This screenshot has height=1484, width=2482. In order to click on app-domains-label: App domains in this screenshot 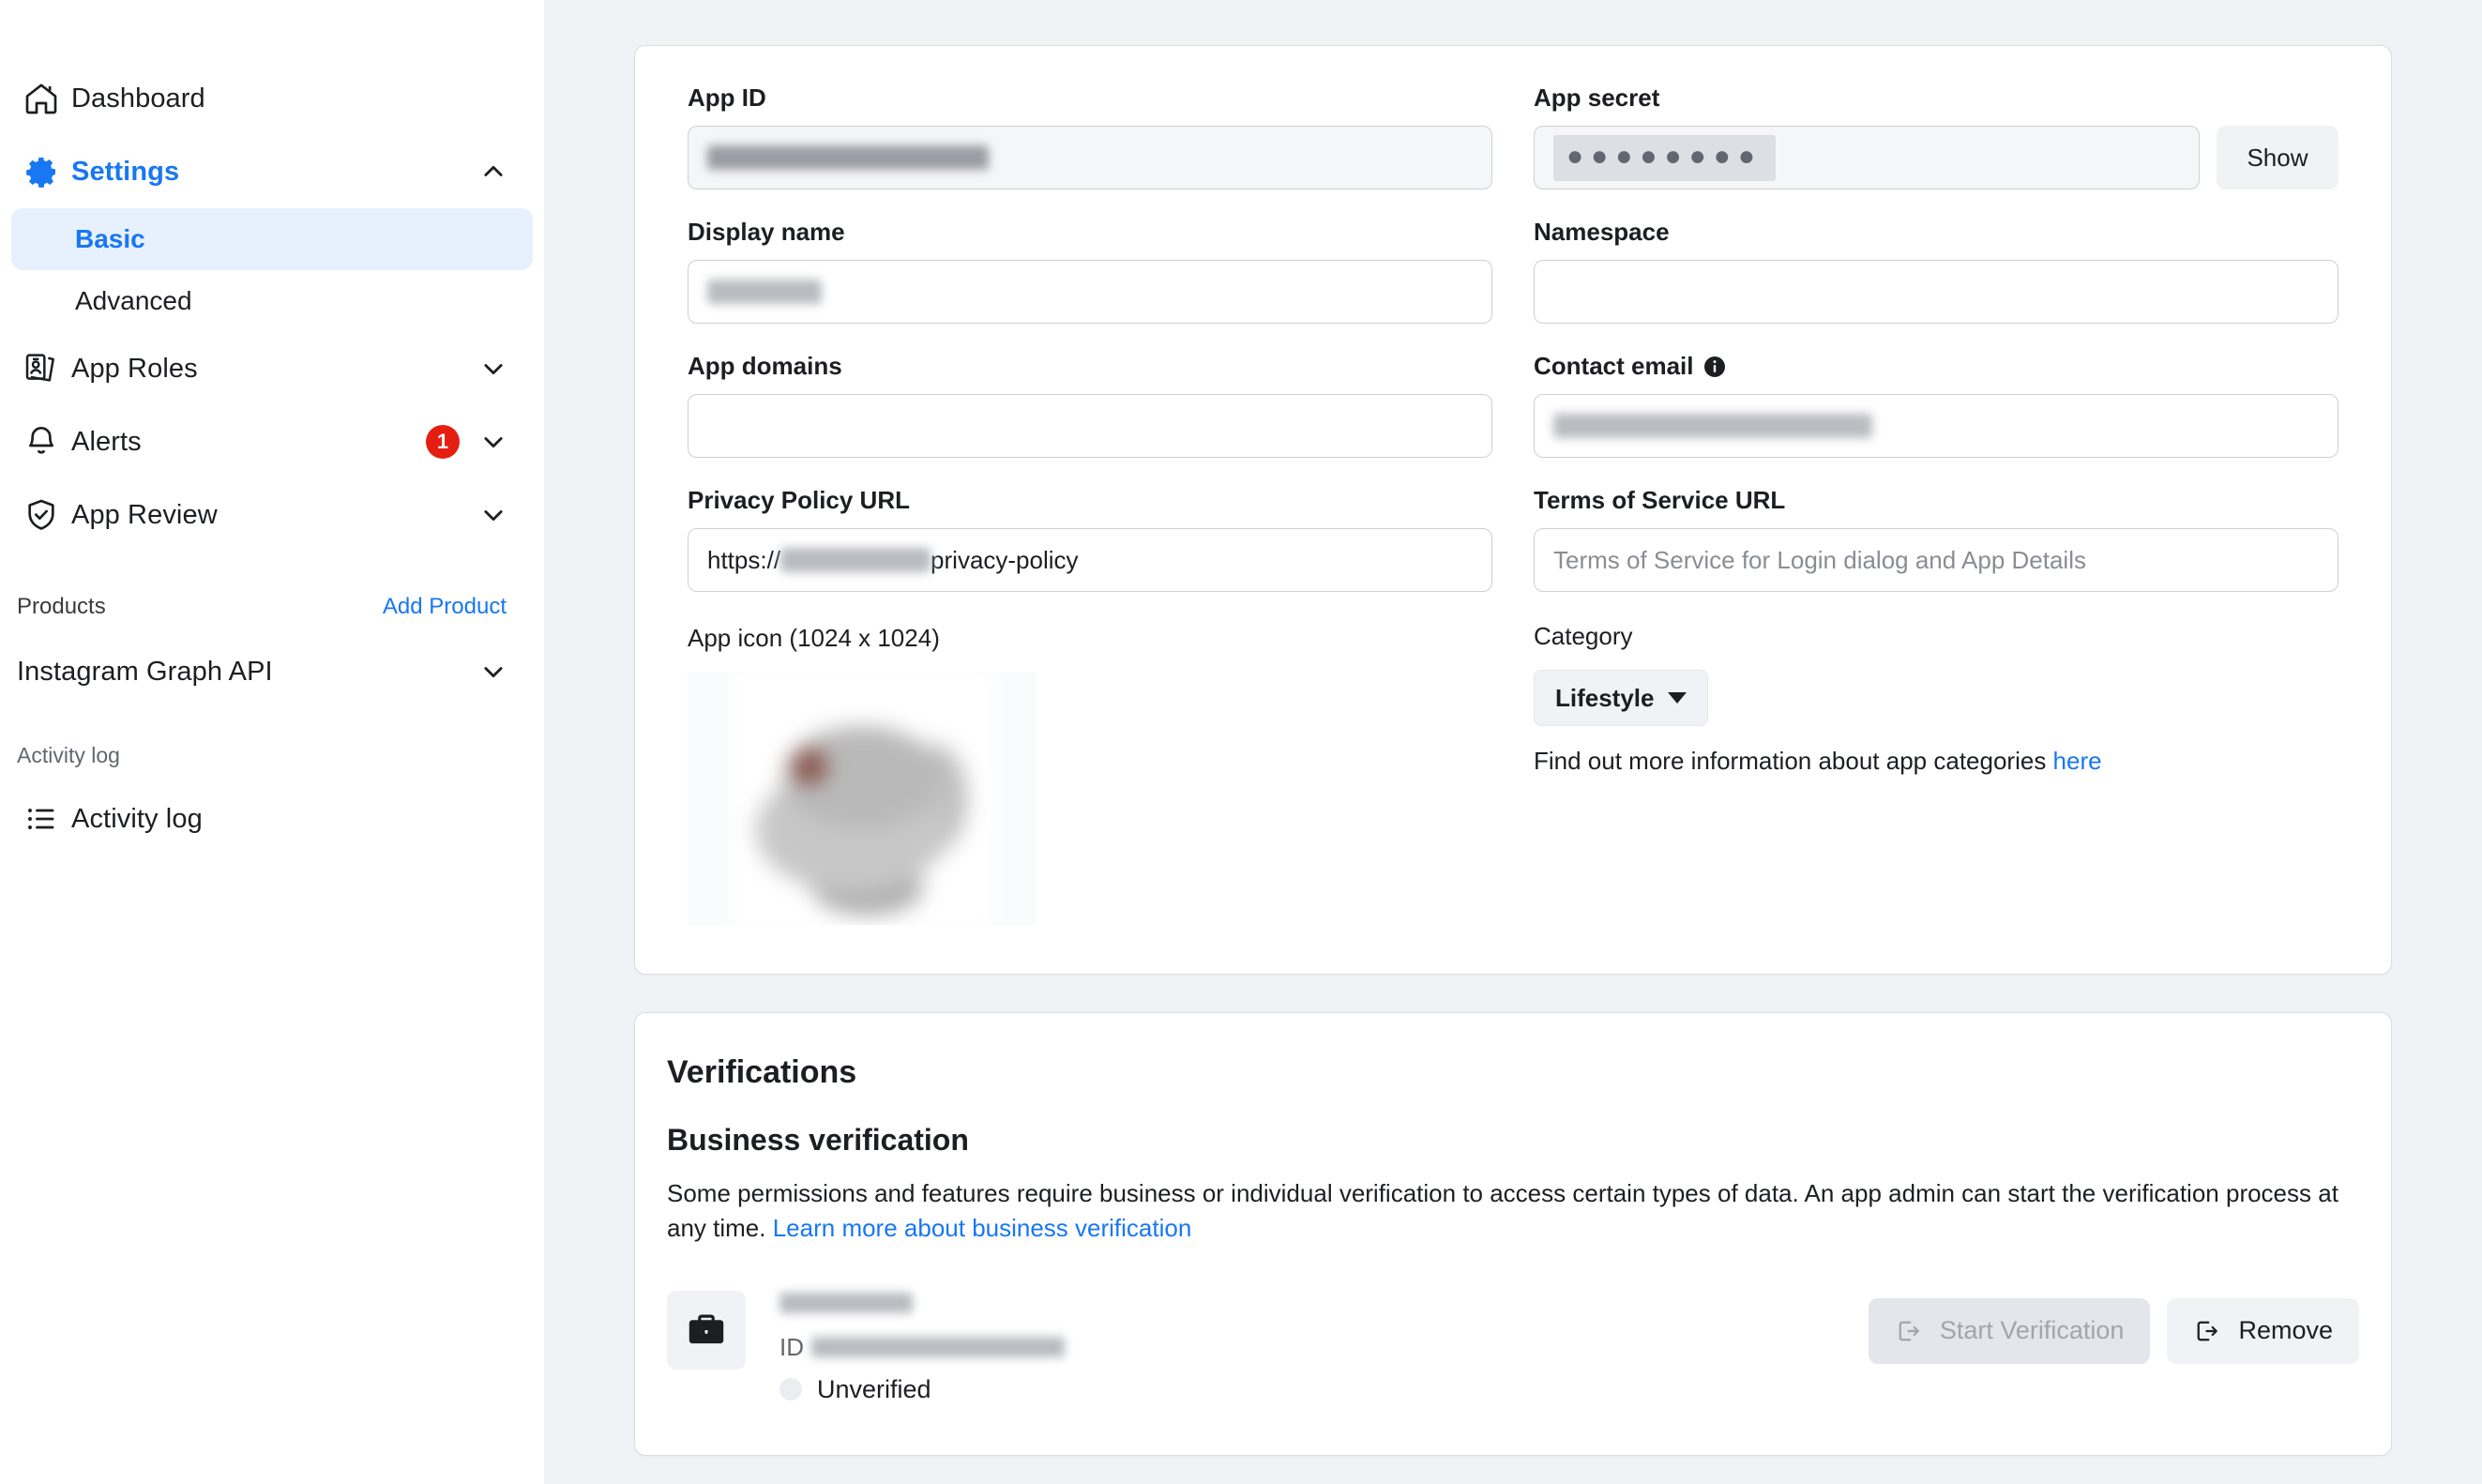, I will do `click(765, 366)`.